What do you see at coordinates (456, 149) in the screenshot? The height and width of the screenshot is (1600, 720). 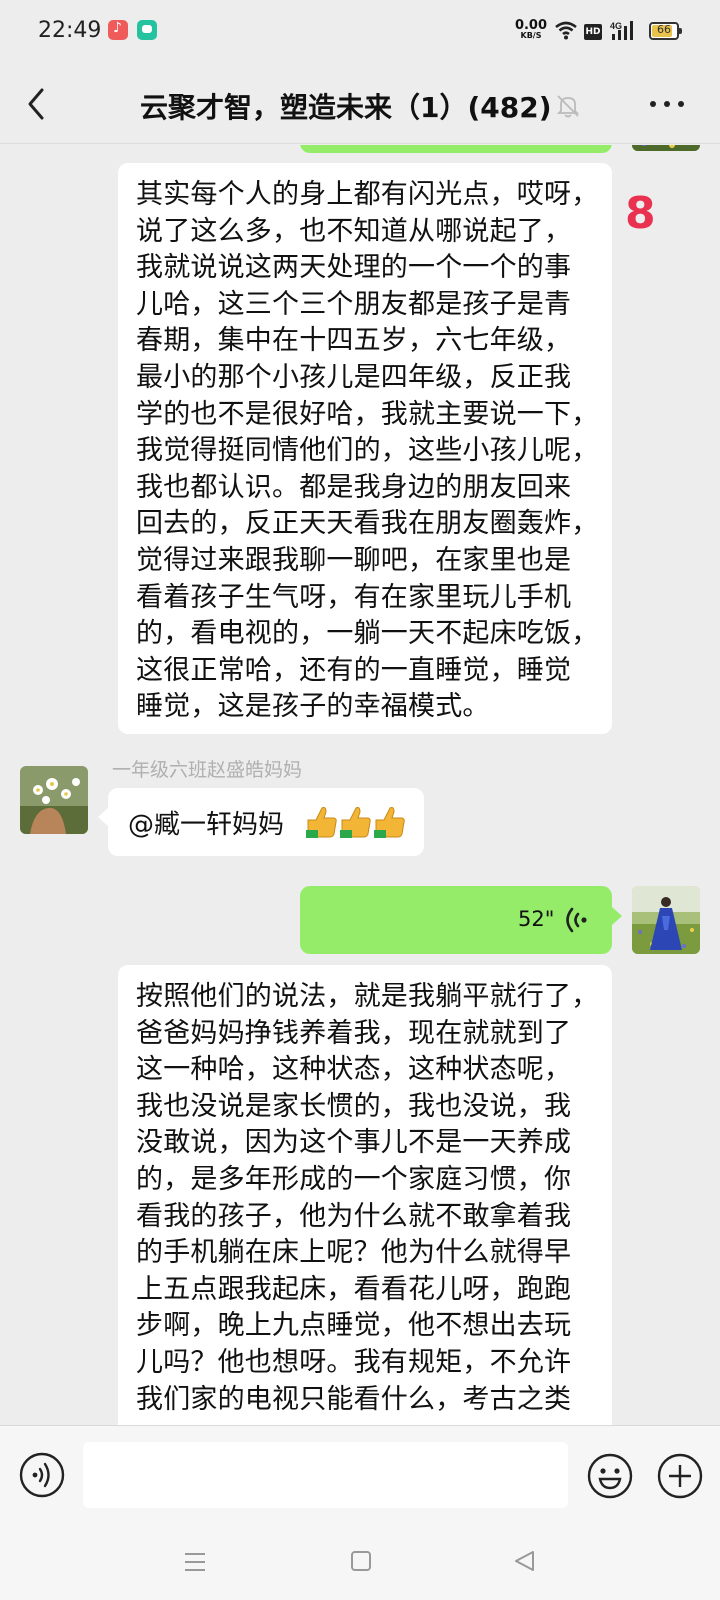 I see `message-bubble-partial` at bounding box center [456, 149].